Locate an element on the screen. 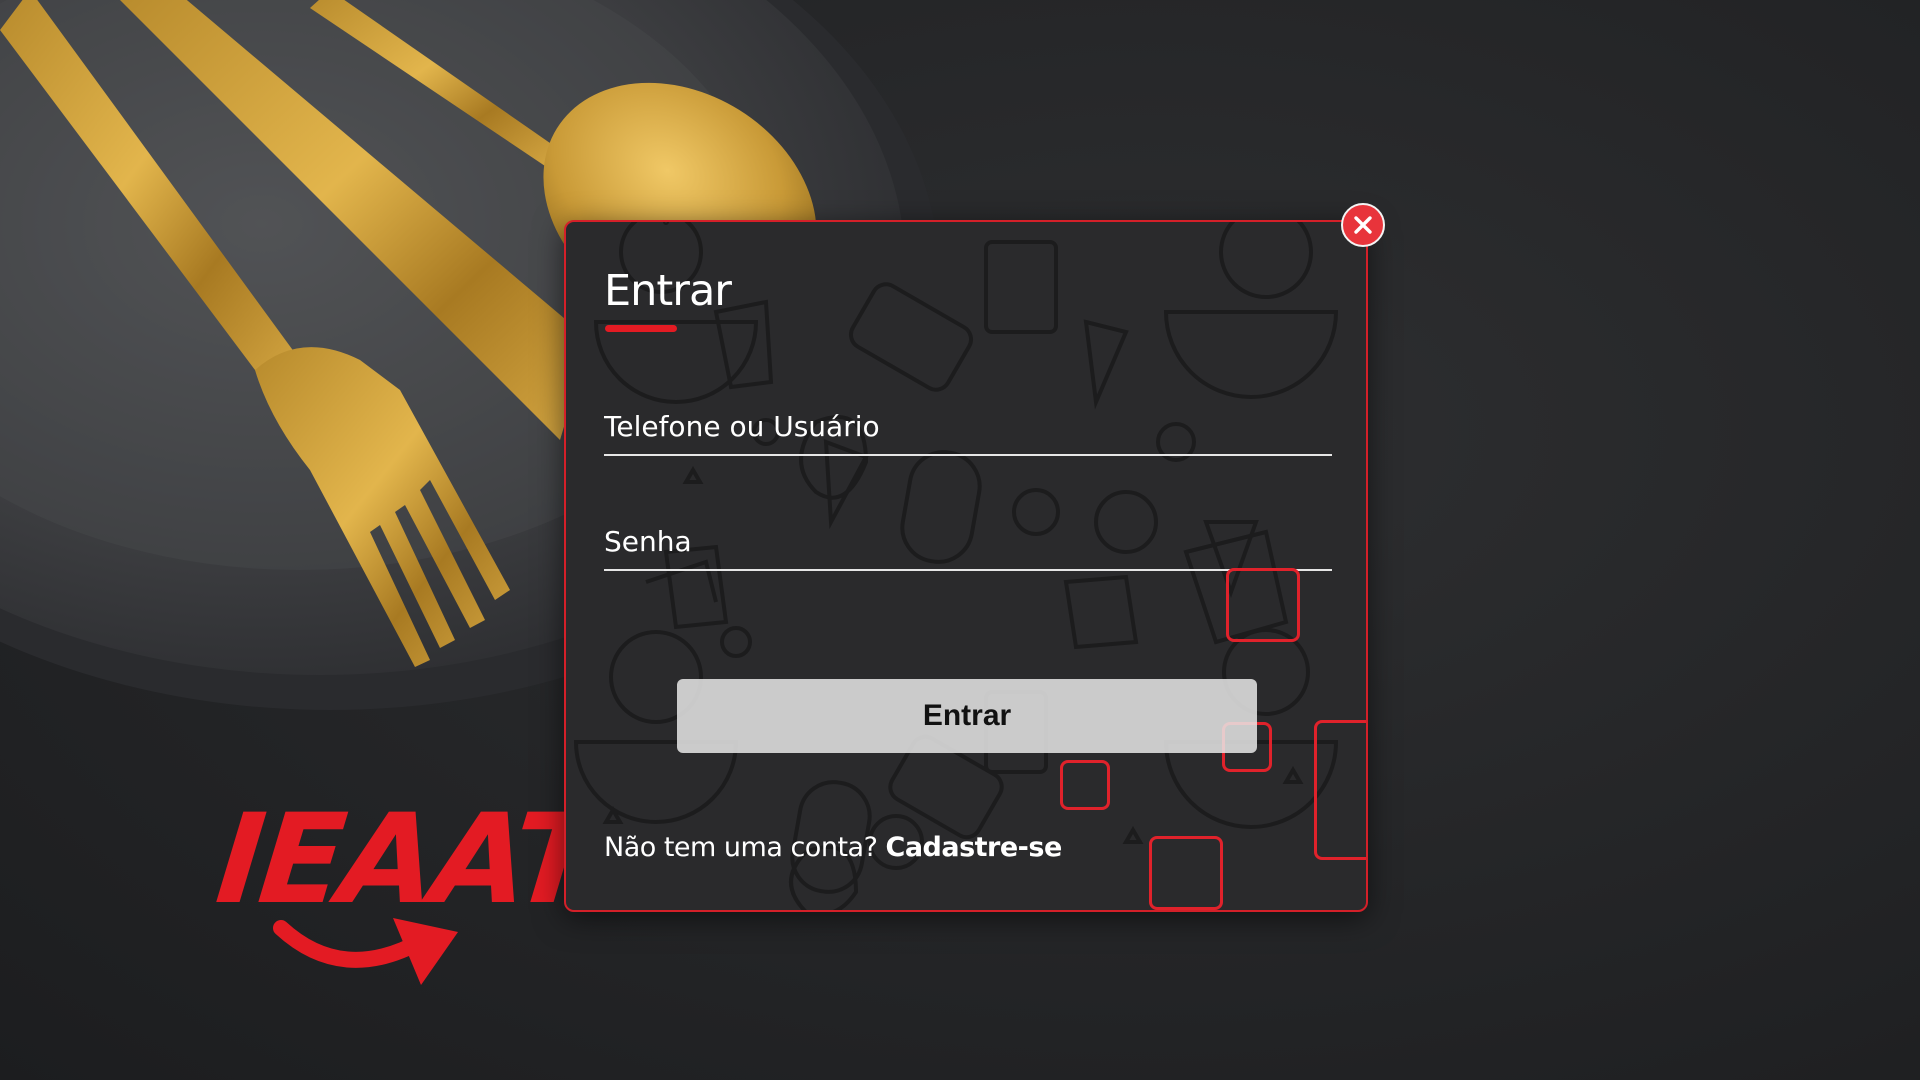 This screenshot has height=1080, width=1920. title-underline is located at coordinates (641, 328).